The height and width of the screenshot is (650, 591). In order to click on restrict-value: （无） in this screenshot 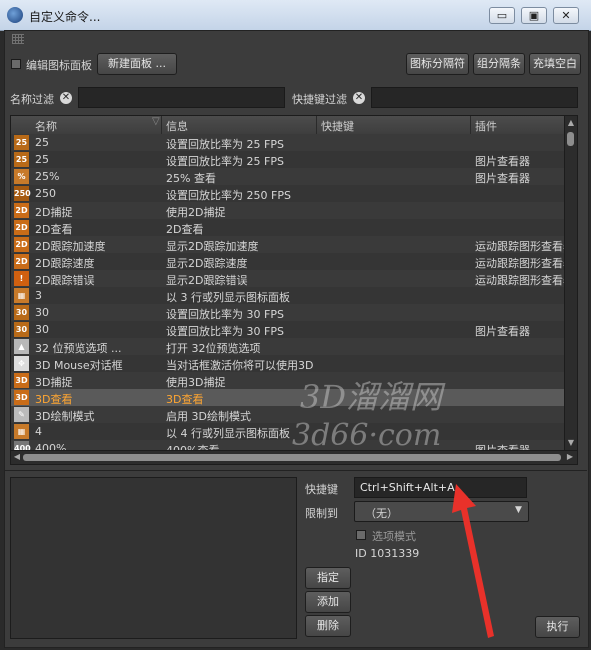, I will do `click(381, 513)`.